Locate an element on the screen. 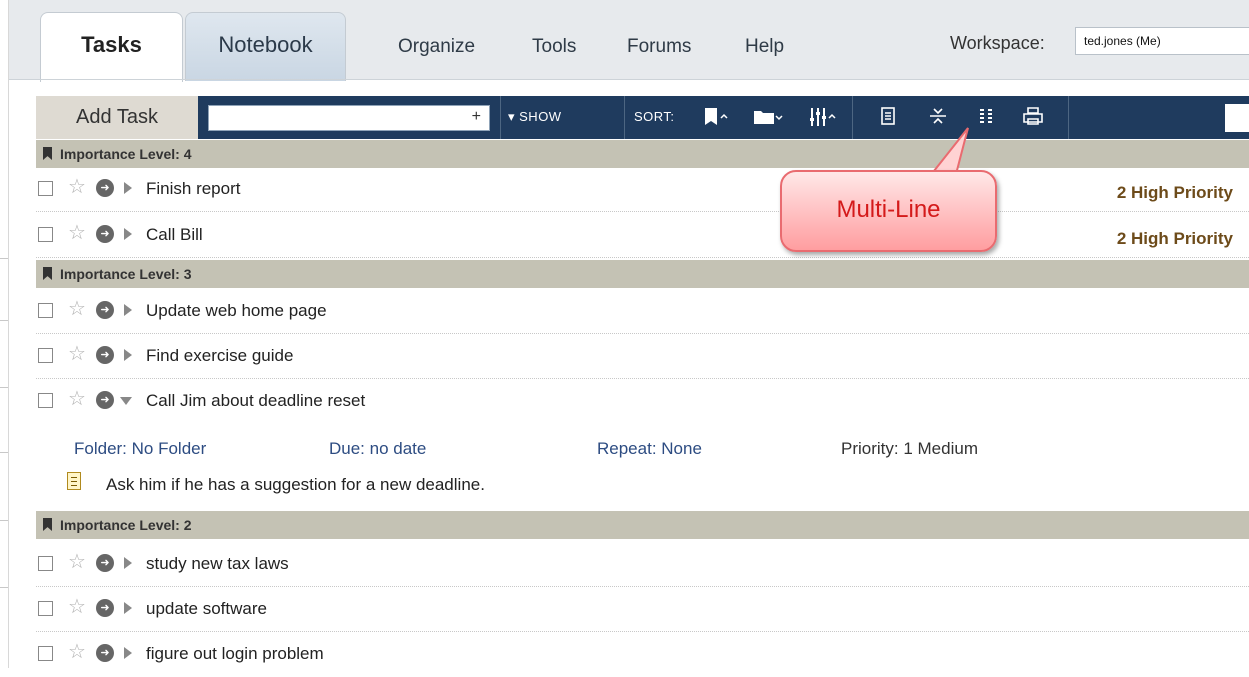 The height and width of the screenshot is (677, 1249). group-title: Importance Level: 2 is located at coordinates (126, 525).